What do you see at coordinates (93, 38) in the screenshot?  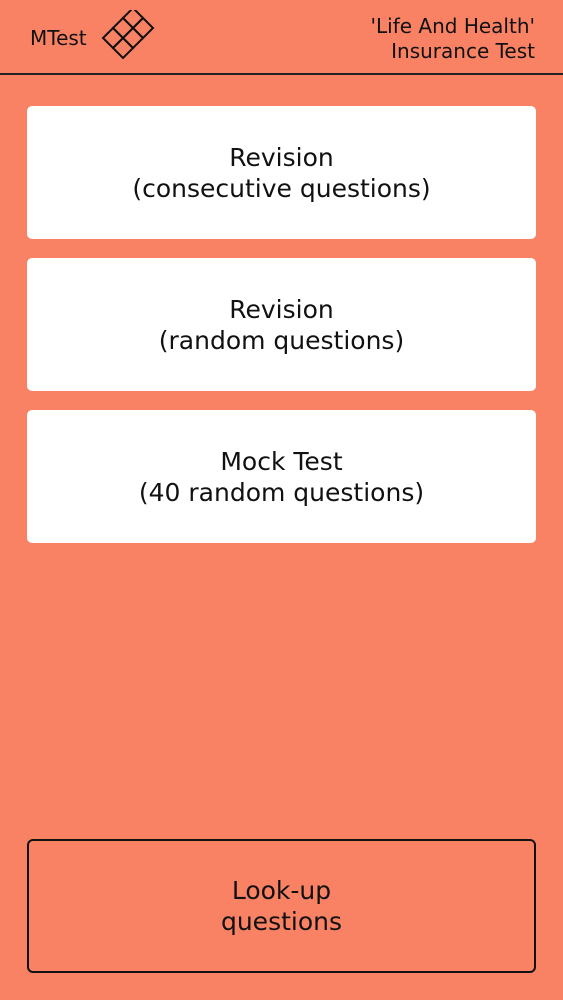 I see `app-logo: MTest` at bounding box center [93, 38].